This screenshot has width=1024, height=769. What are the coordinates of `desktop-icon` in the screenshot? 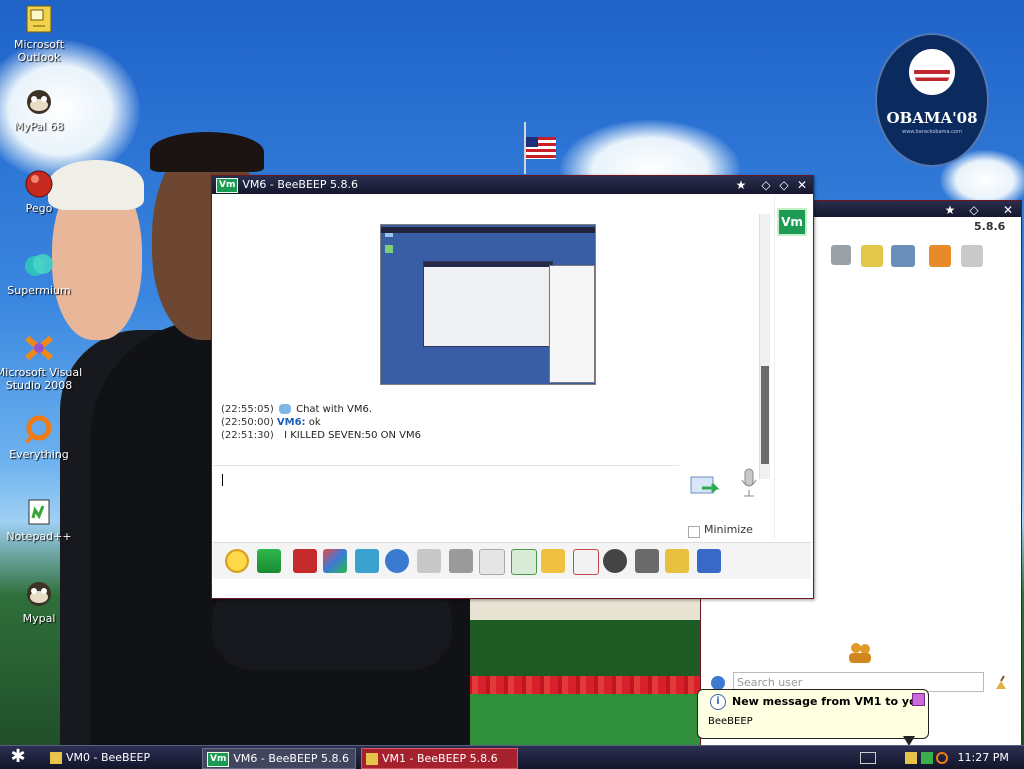 It's located at (389, 249).